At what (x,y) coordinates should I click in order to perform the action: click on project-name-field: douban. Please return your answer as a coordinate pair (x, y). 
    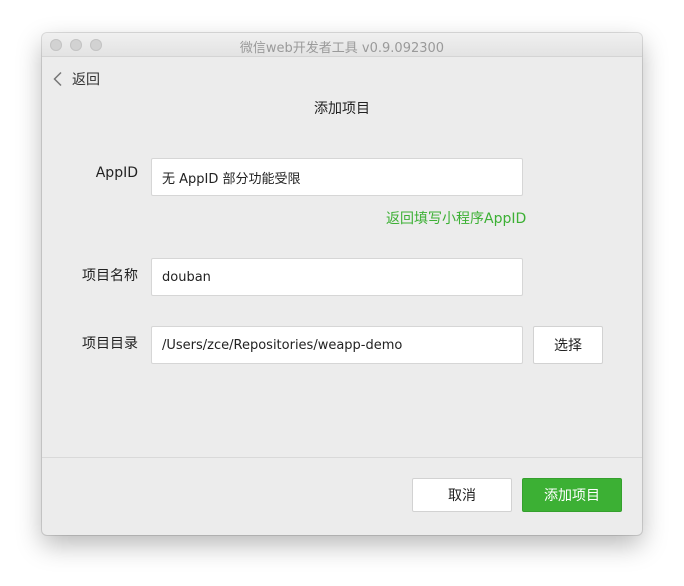
    Looking at the image, I should click on (337, 277).